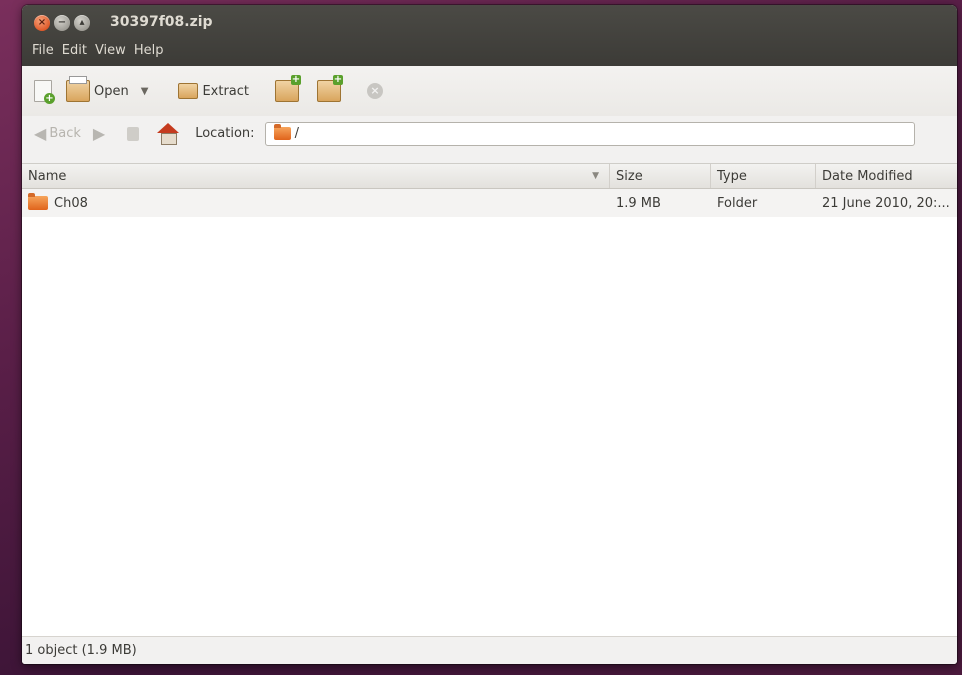 Image resolution: width=962 pixels, height=675 pixels. What do you see at coordinates (595, 176) in the screenshot?
I see `sort-descending-icon: ▼` at bounding box center [595, 176].